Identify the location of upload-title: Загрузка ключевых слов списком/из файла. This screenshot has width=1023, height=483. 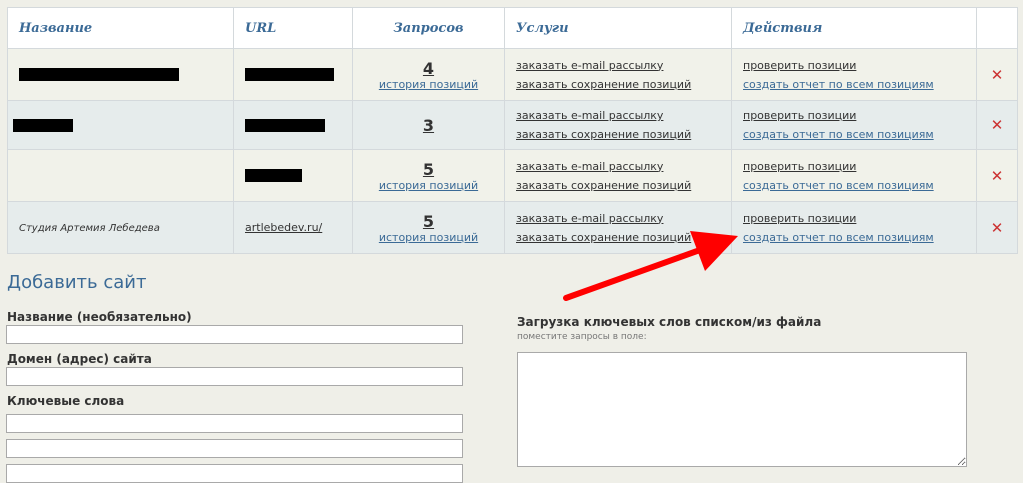
(669, 322).